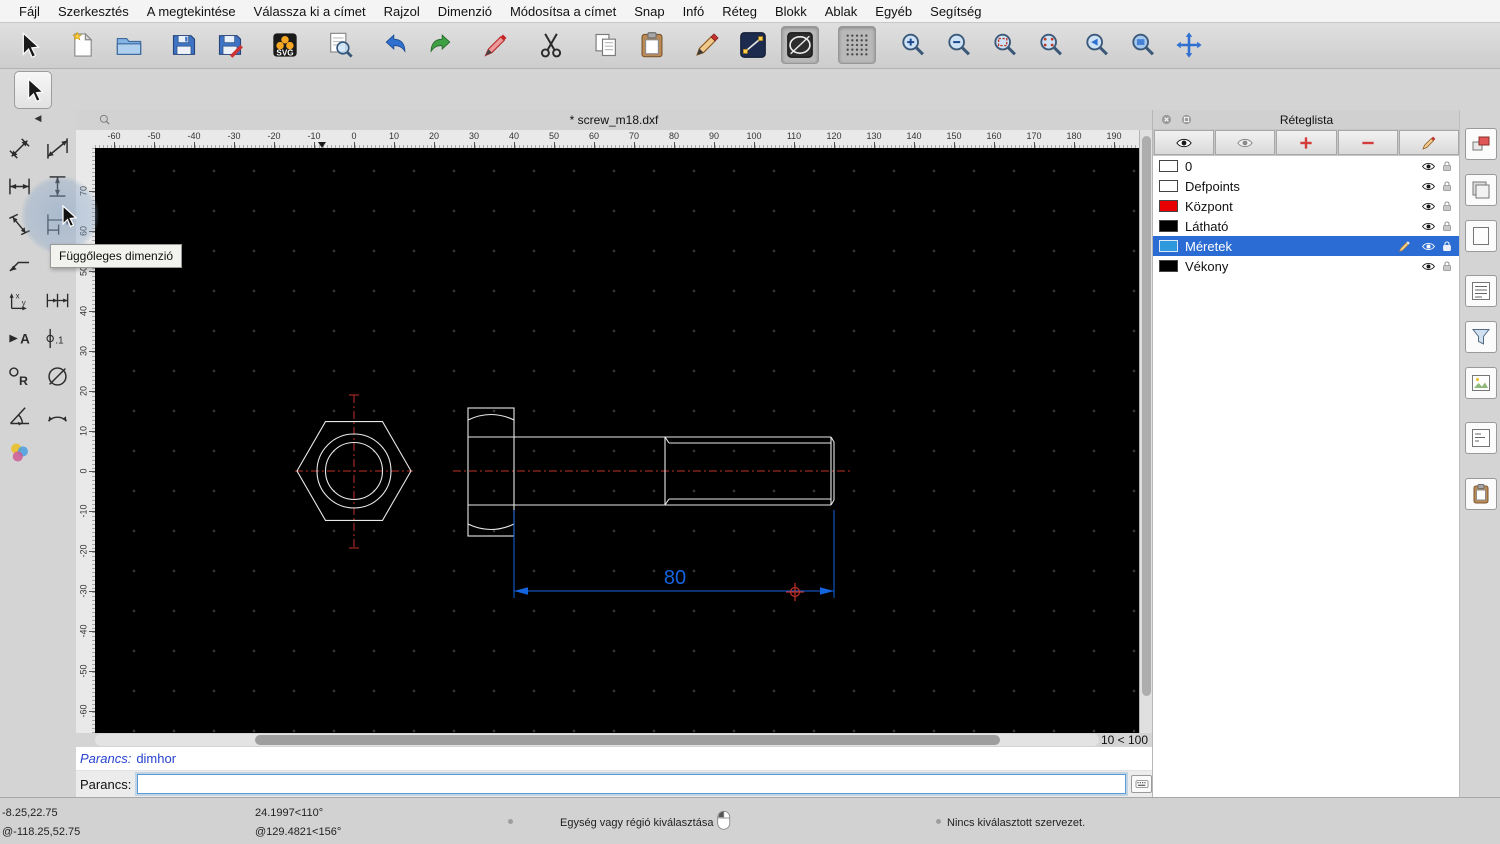 The width and height of the screenshot is (1500, 844). What do you see at coordinates (496, 45) in the screenshot?
I see `delete-entity-button` at bounding box center [496, 45].